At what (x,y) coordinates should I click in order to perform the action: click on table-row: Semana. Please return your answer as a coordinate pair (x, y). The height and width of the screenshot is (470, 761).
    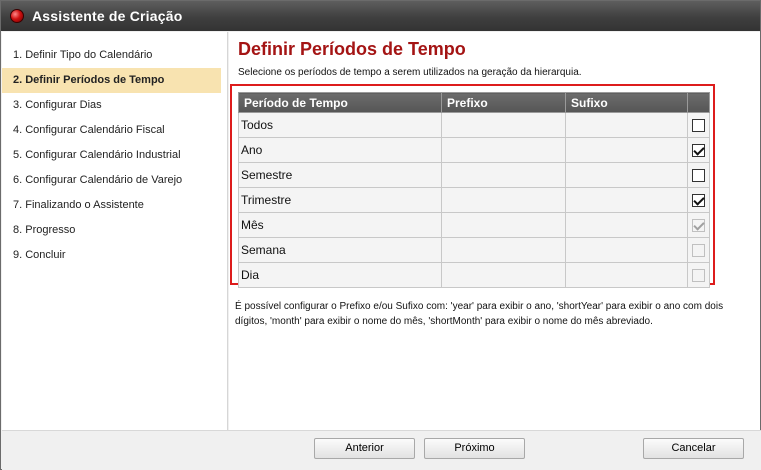
    Looking at the image, I should click on (474, 250).